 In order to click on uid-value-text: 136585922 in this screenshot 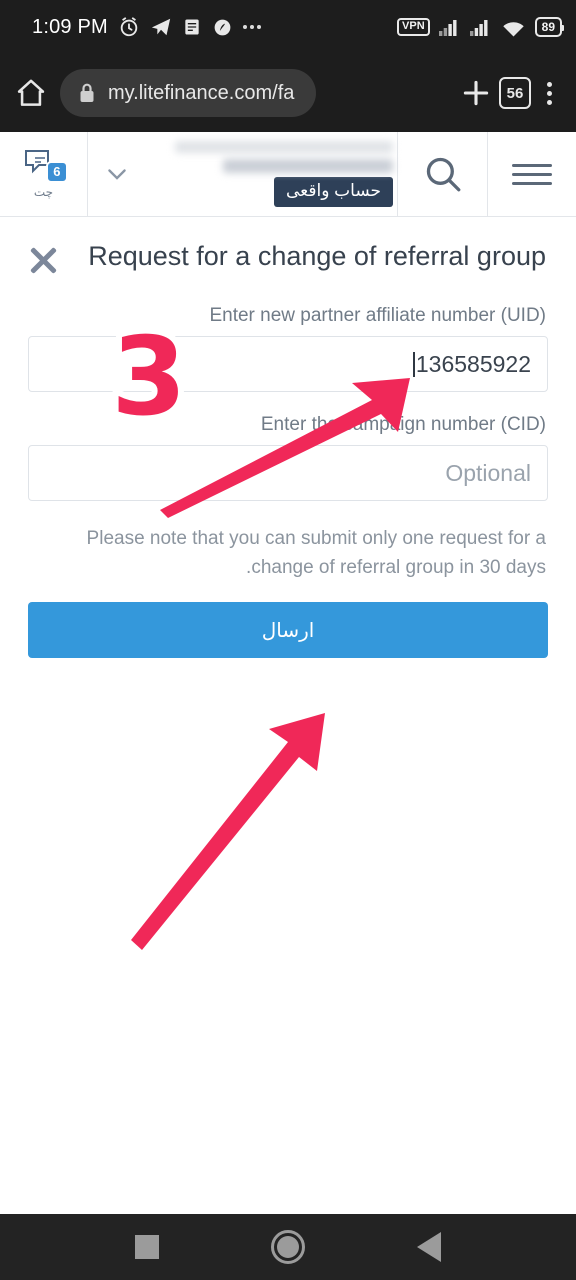, I will do `click(473, 363)`.